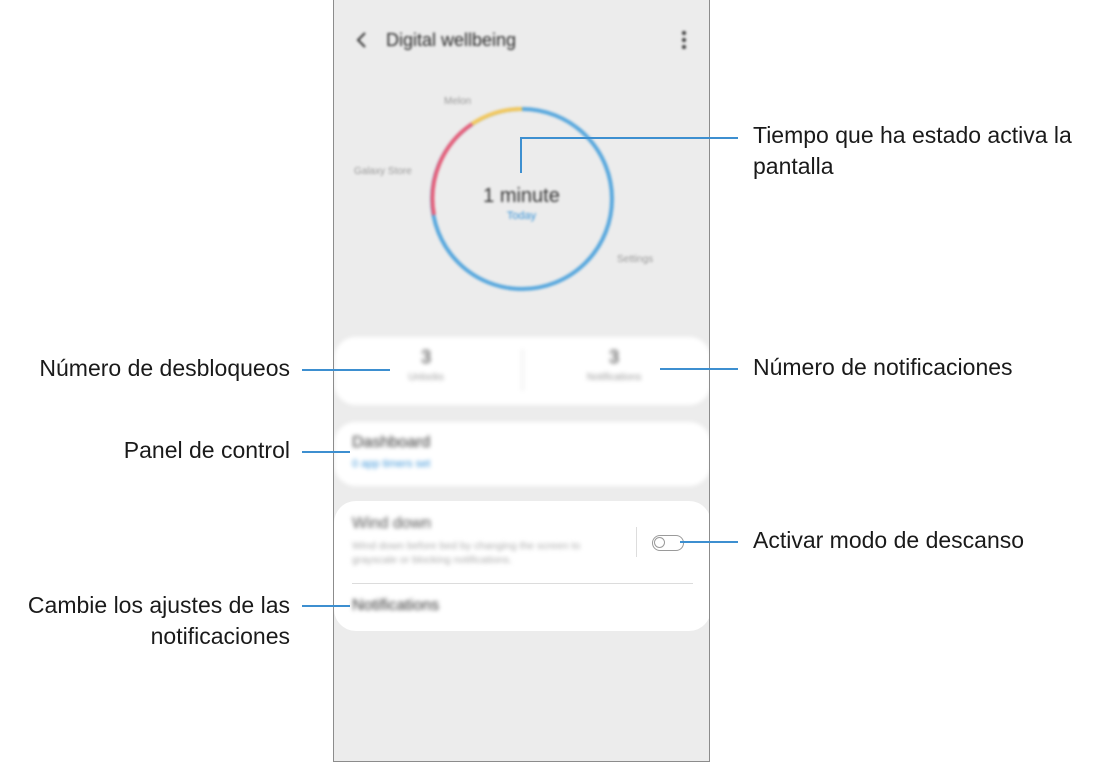 This screenshot has width=1115, height=762. Describe the element at coordinates (883, 367) in the screenshot. I see `callout-notifications: Número de notificaciones` at that location.